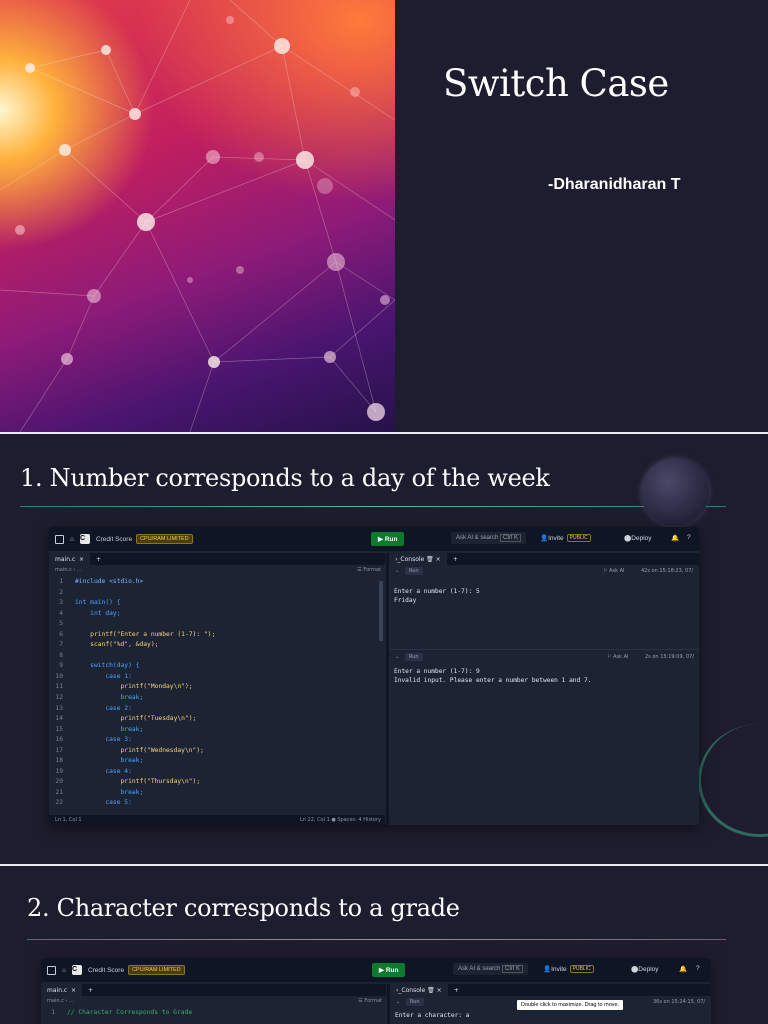 The image size is (768, 1024). What do you see at coordinates (103, 803) in the screenshot?
I see `code-text: case 5:` at bounding box center [103, 803].